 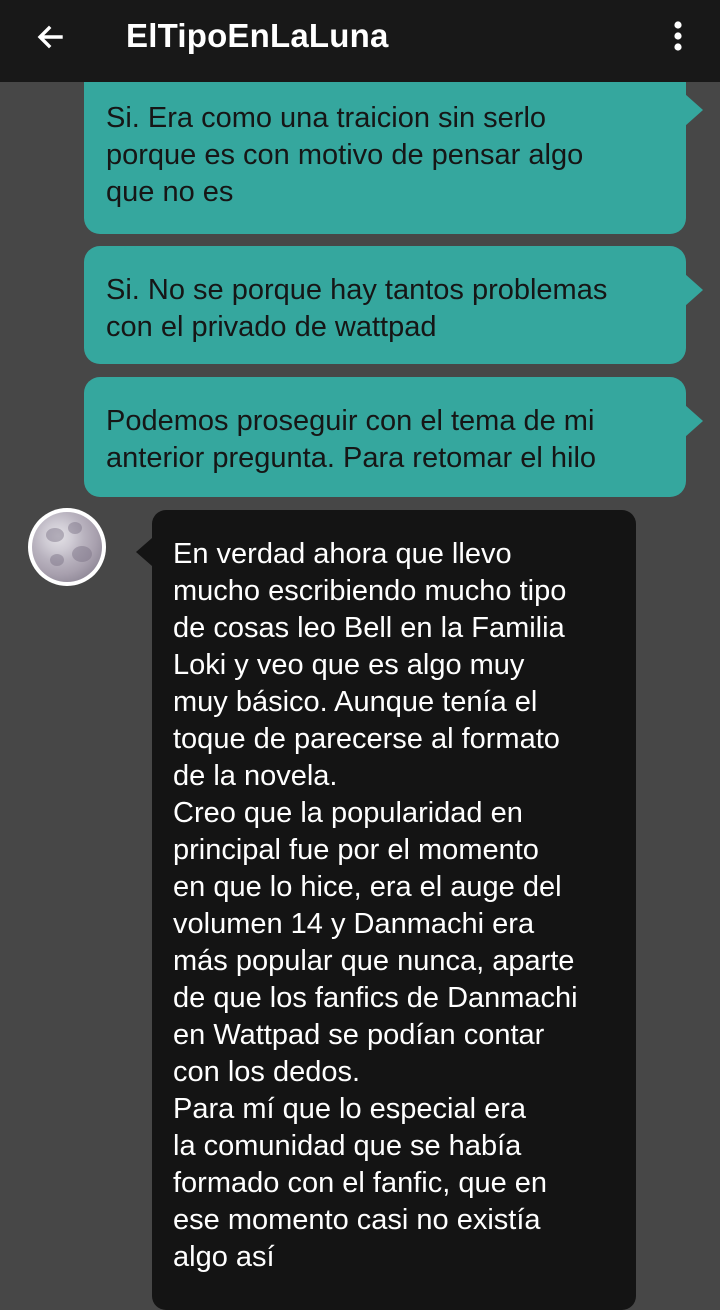 I want to click on chat-title: ElTipoEnLaLuna, so click(x=257, y=36).